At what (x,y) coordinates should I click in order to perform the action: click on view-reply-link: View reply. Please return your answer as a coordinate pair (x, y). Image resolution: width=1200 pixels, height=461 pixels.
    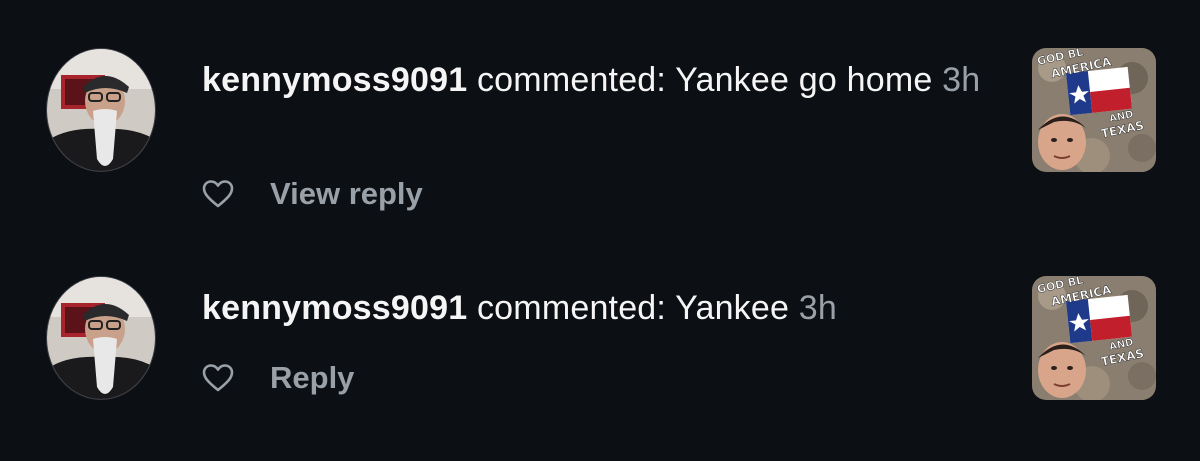
    Looking at the image, I should click on (346, 194).